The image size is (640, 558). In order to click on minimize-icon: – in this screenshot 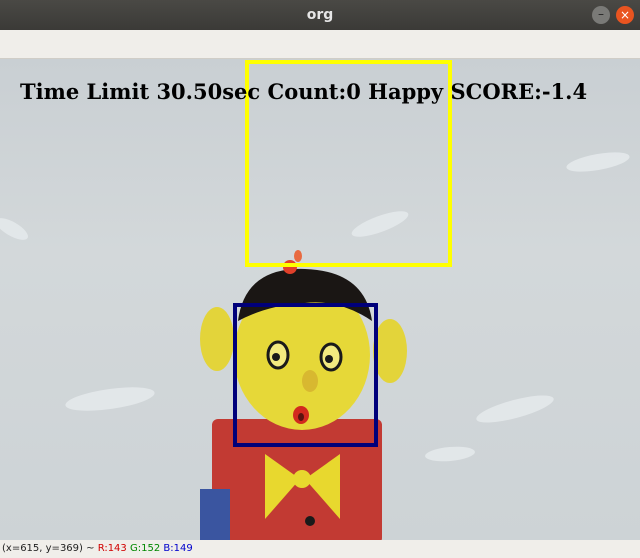, I will do `click(601, 15)`.